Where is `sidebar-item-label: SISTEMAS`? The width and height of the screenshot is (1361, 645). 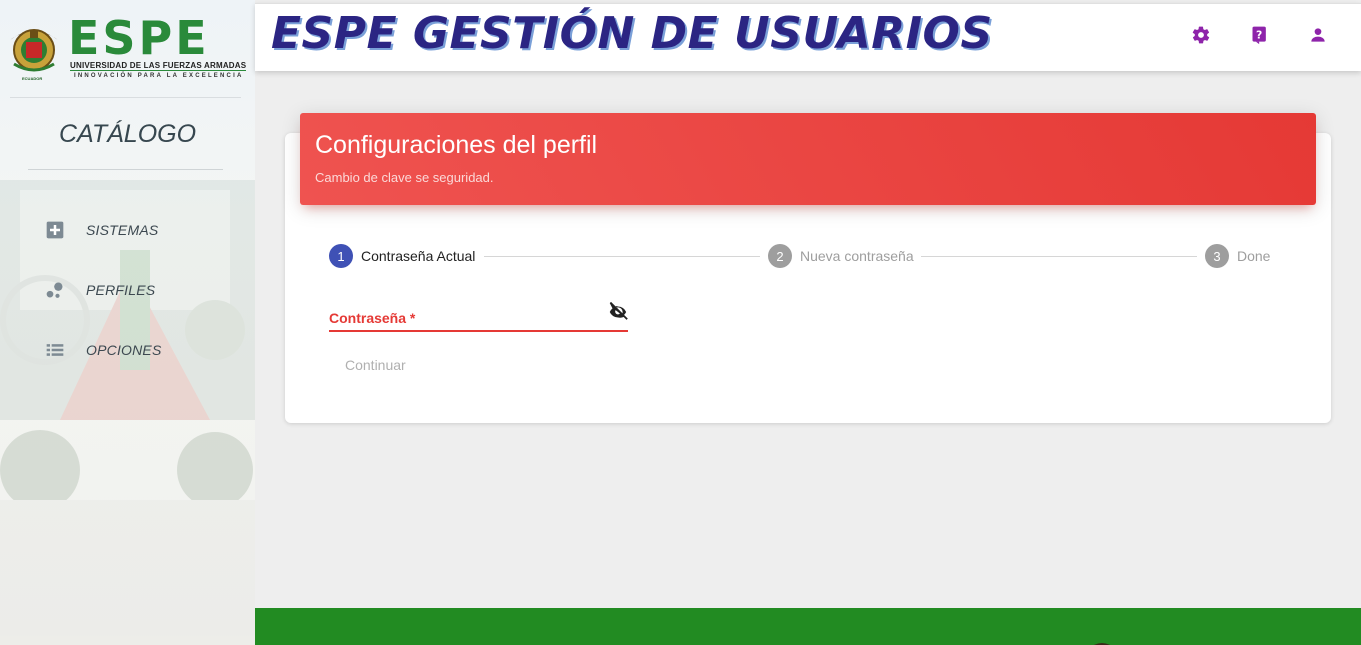 sidebar-item-label: SISTEMAS is located at coordinates (122, 230).